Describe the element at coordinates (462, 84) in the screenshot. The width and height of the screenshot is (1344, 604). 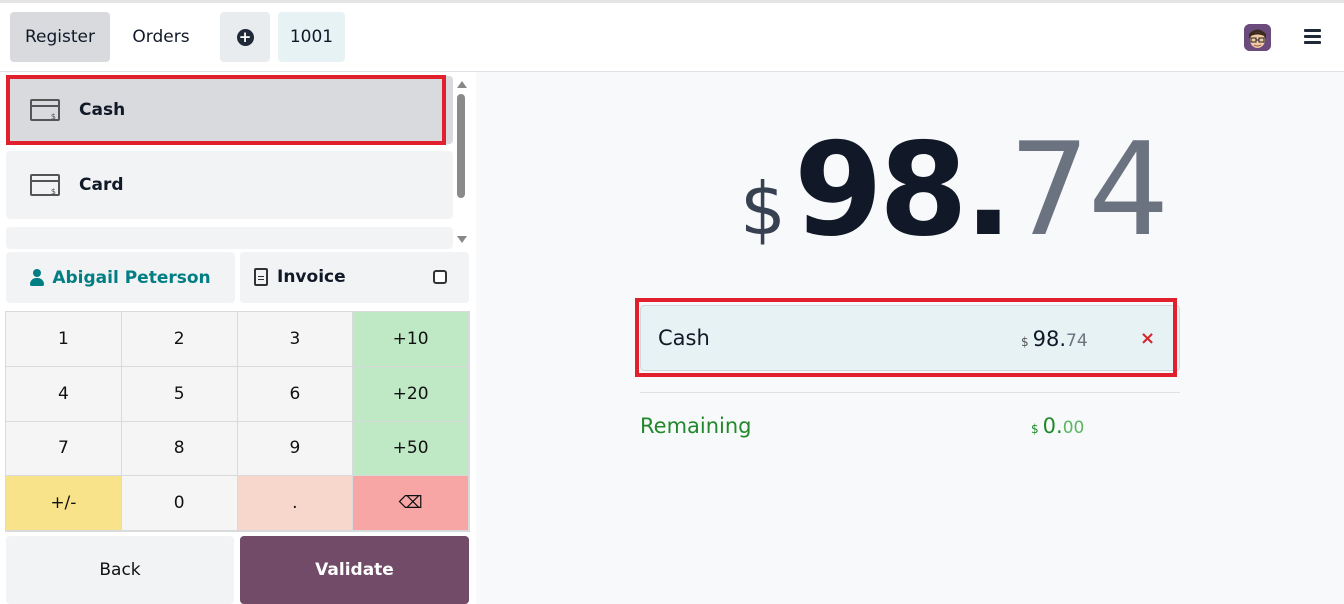
I see `scroll-up-arrow-icon` at that location.